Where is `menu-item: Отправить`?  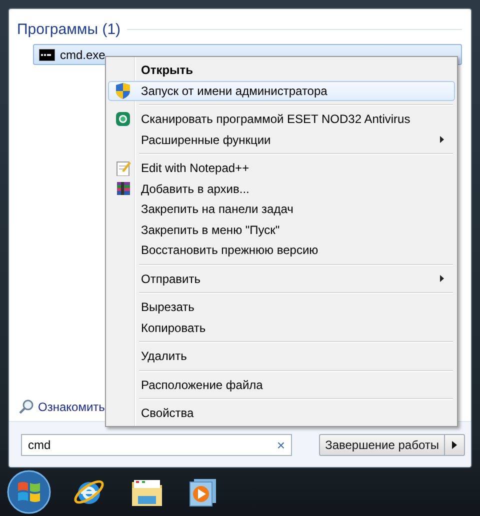
menu-item: Отправить is located at coordinates (281, 278).